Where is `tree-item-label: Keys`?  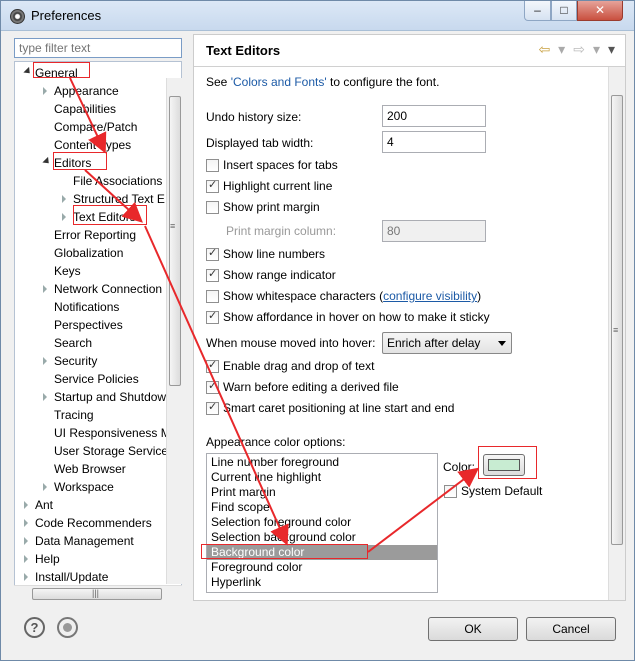 tree-item-label: Keys is located at coordinates (67, 271).